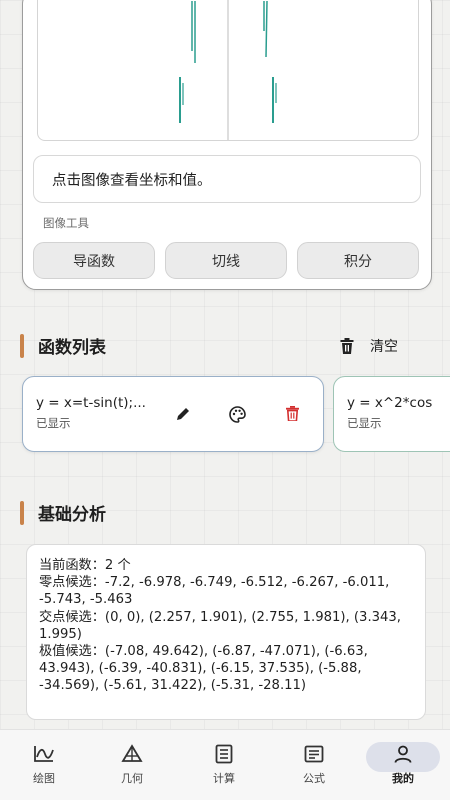  What do you see at coordinates (369, 346) in the screenshot?
I see `clear-button: 清空` at bounding box center [369, 346].